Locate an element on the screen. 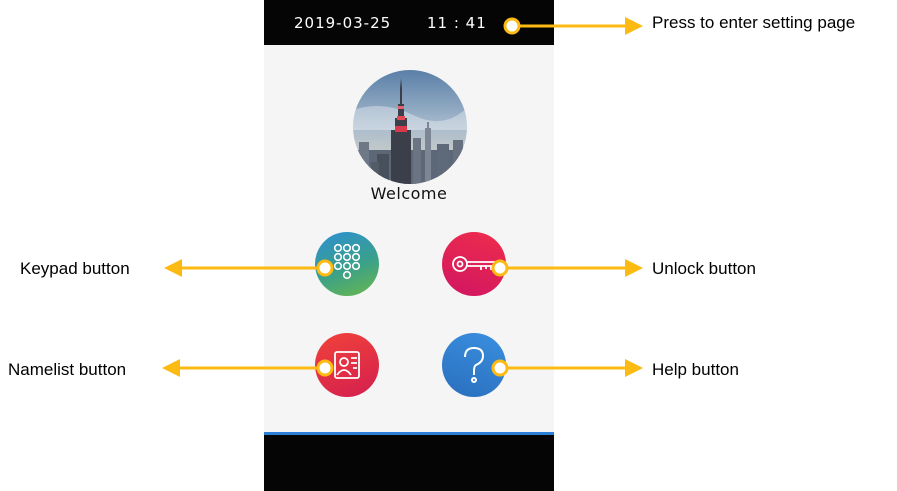 Image resolution: width=897 pixels, height=491 pixels. unlock-marker is located at coordinates (500, 268).